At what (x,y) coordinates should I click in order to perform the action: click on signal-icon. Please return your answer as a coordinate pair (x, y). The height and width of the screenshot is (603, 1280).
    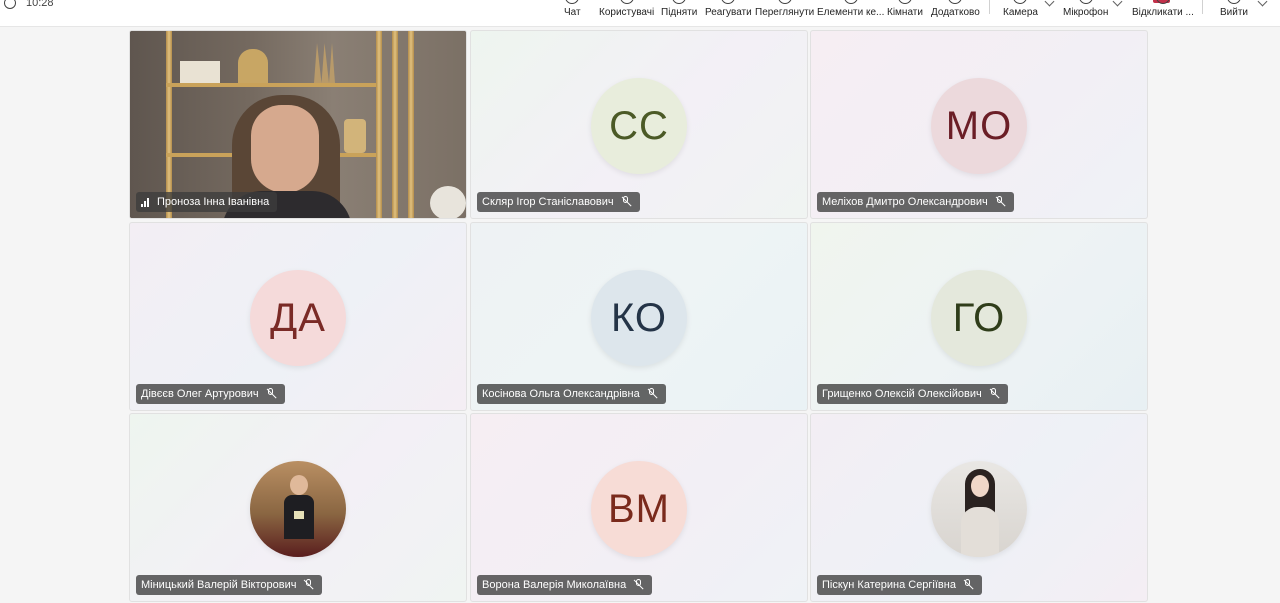
    Looking at the image, I should click on (146, 202).